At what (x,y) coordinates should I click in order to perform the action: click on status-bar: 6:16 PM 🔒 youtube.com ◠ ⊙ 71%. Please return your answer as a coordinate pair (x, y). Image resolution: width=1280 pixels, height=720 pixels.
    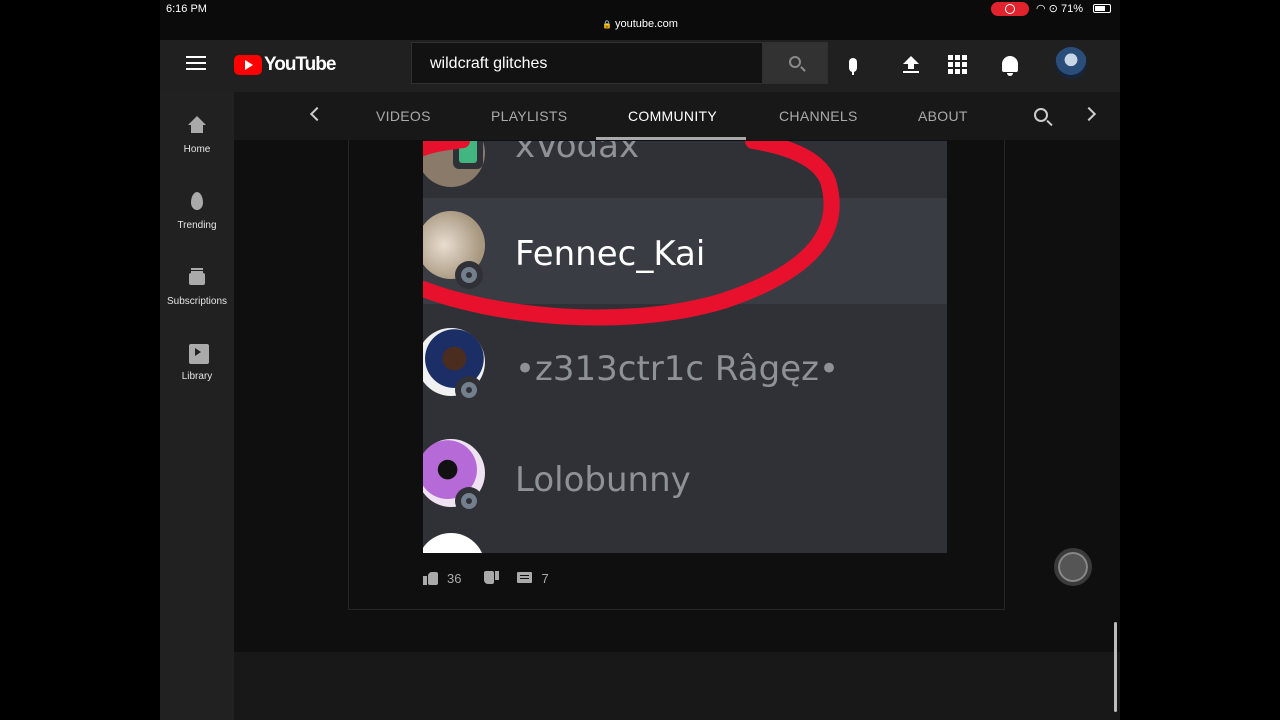
    Looking at the image, I should click on (640, 20).